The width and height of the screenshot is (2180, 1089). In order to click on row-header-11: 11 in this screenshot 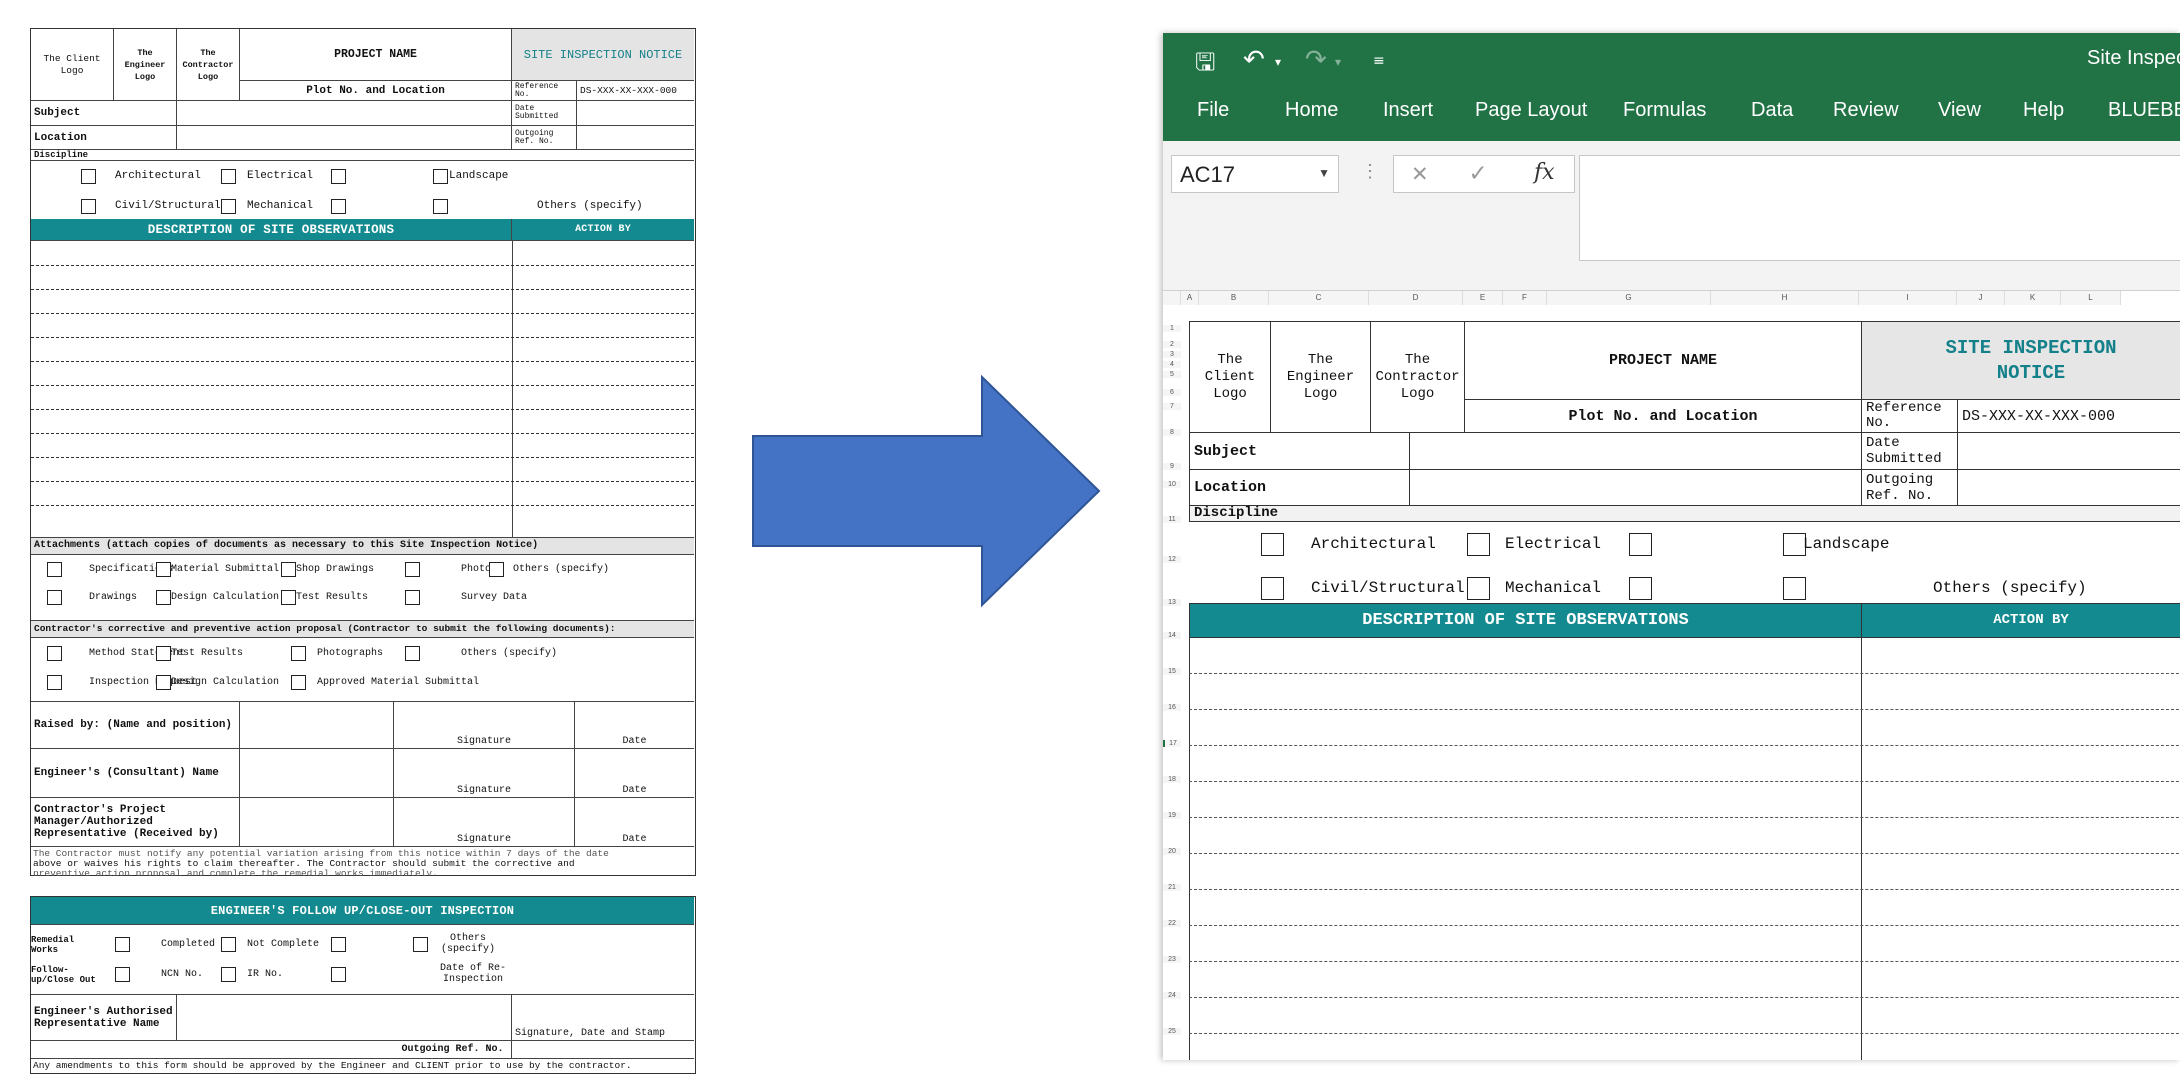, I will do `click(1172, 519)`.